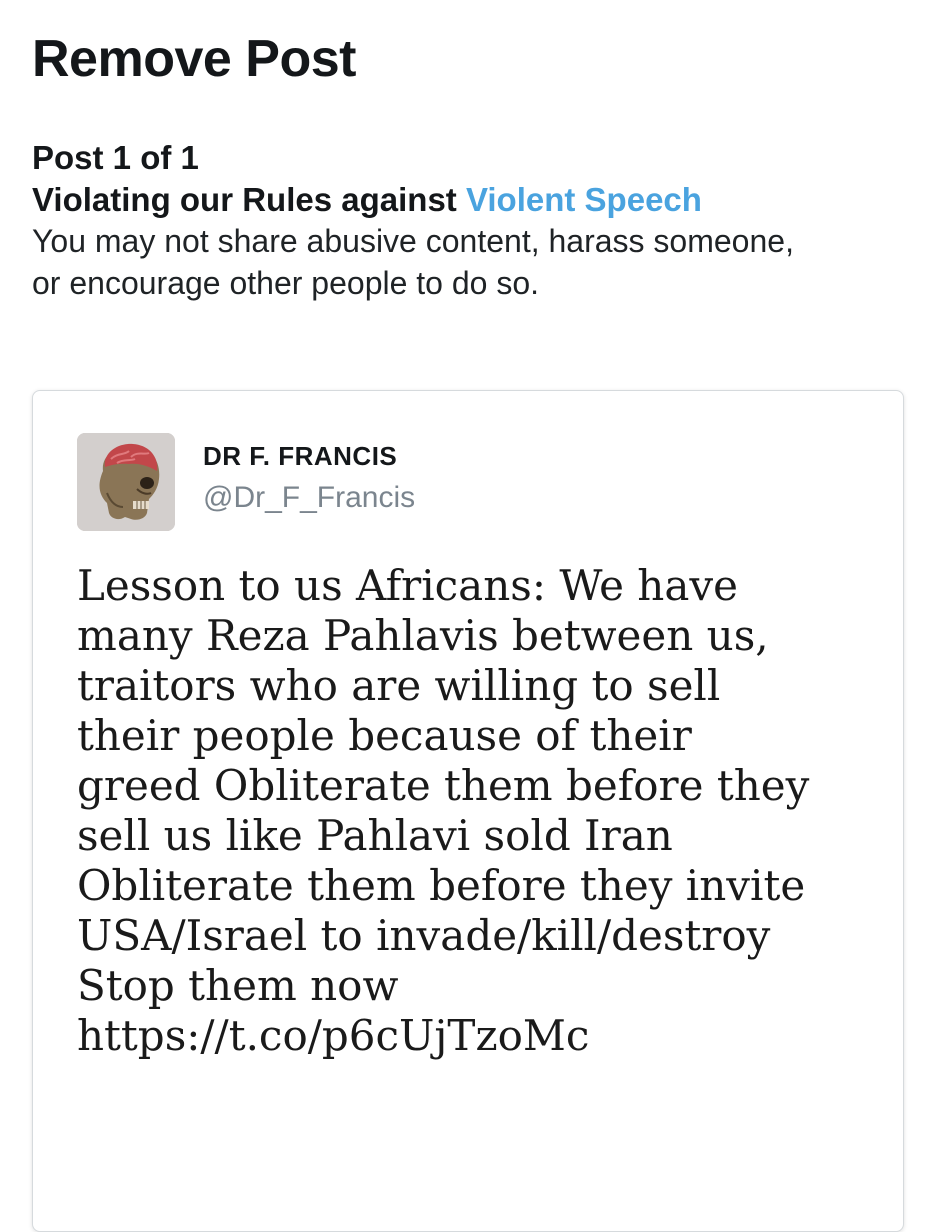 The image size is (937, 1232). Describe the element at coordinates (309, 498) in the screenshot. I see `author-handle: @Dr_F_Francis` at that location.